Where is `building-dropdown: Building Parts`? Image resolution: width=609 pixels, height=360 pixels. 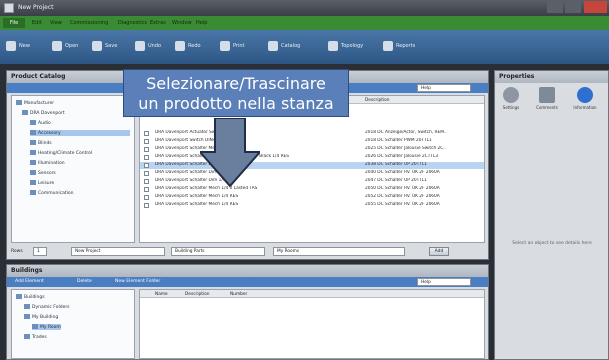 building-dropdown: Building Parts is located at coordinates (218, 251).